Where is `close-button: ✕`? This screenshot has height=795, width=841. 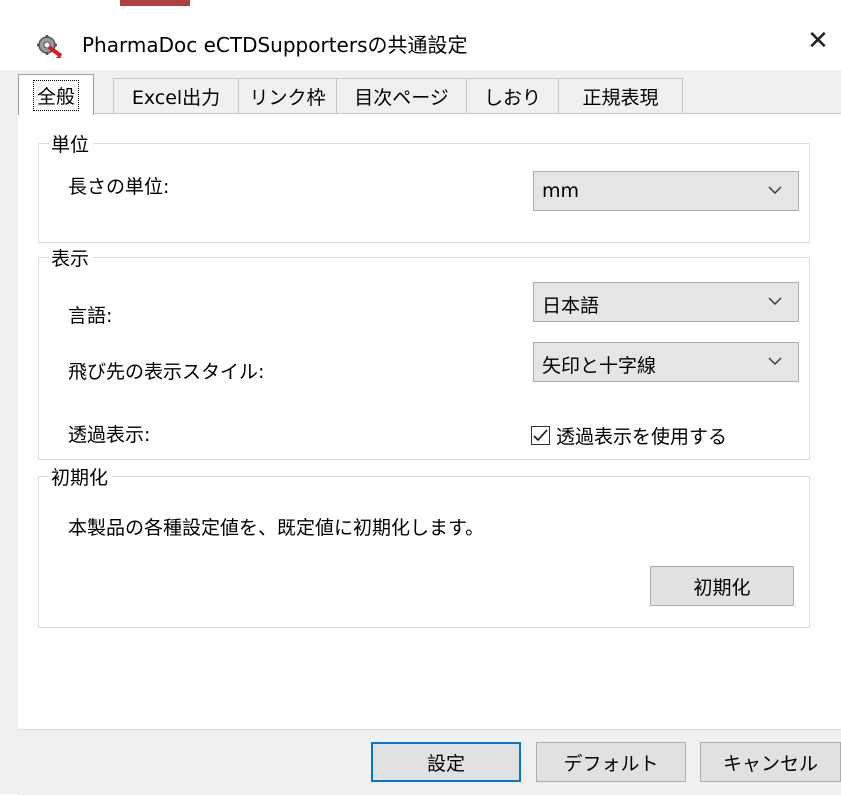 close-button: ✕ is located at coordinates (818, 41).